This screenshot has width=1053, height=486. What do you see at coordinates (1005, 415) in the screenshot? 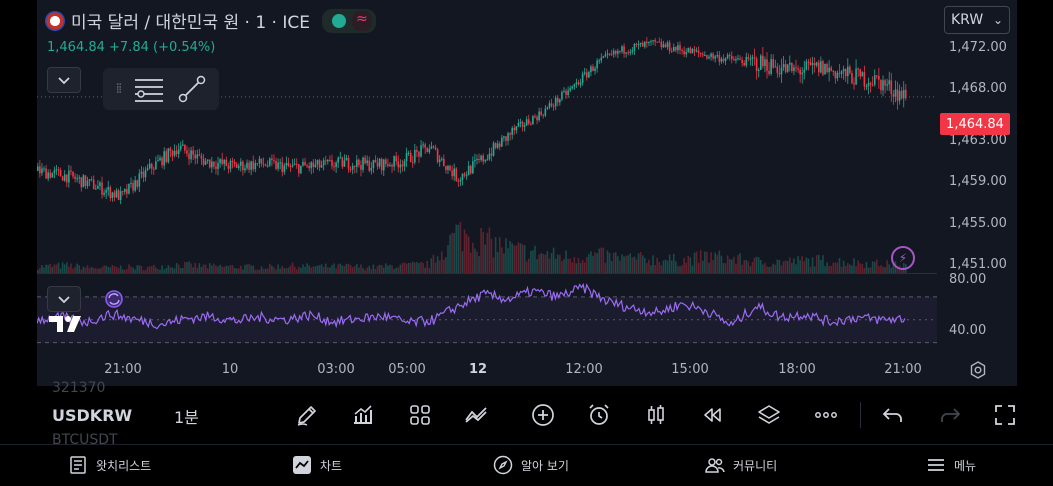
I see `fullscreen-button` at bounding box center [1005, 415].